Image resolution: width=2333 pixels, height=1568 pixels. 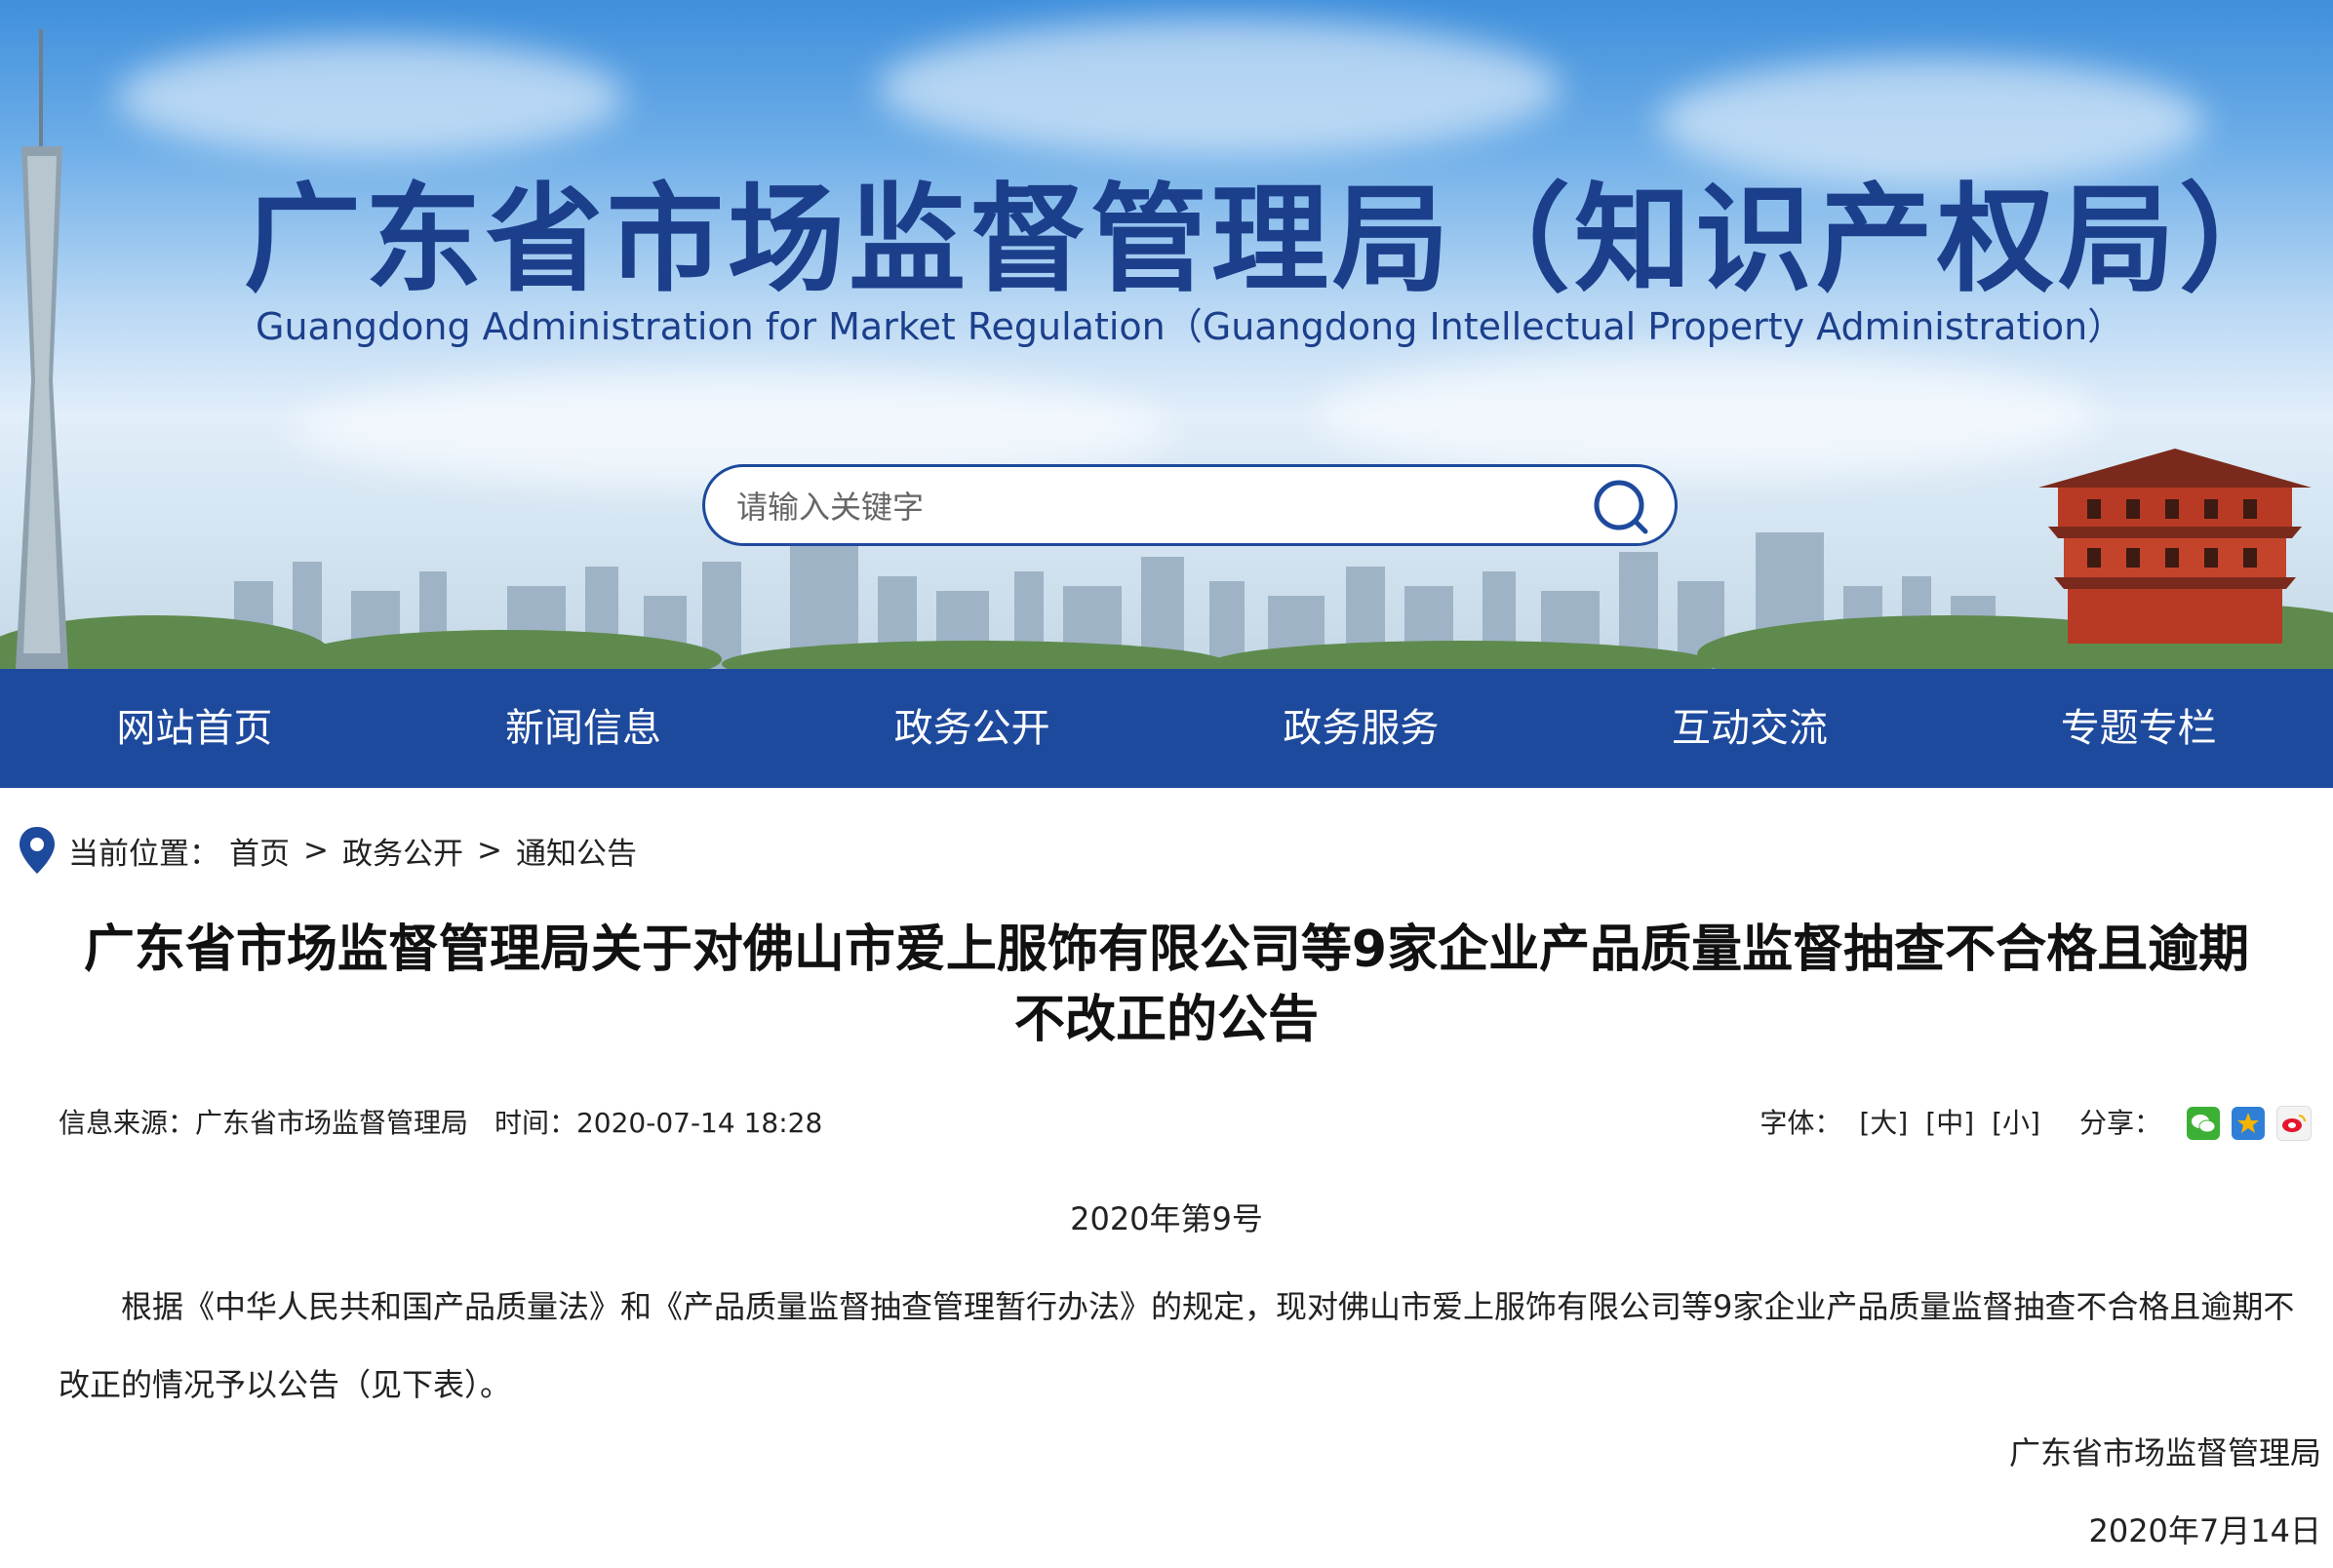 I want to click on font-size-medium-button: [中], so click(x=1949, y=1123).